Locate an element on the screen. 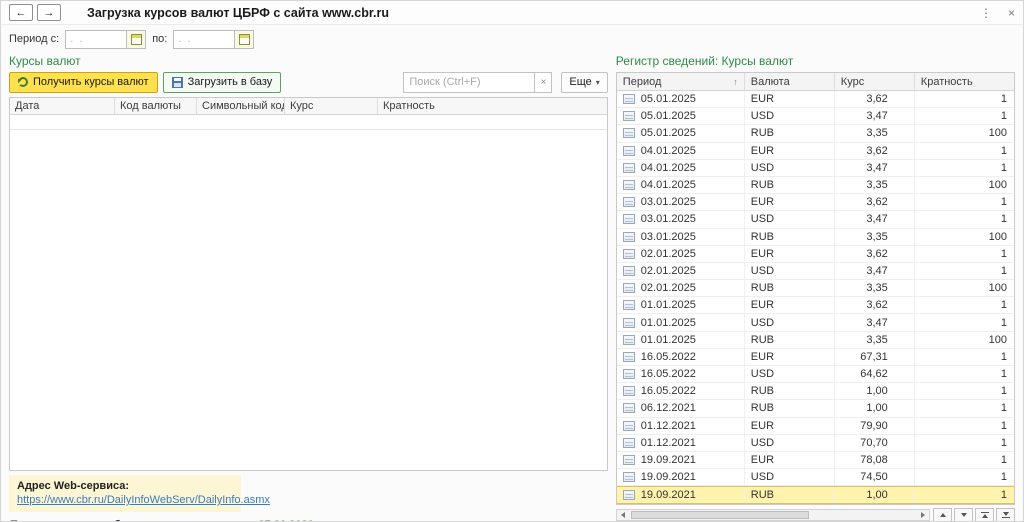 Image resolution: width=1024 pixels, height=522 pixels. table-row: 19.09.2021 USD 74,50 1 is located at coordinates (815, 478).